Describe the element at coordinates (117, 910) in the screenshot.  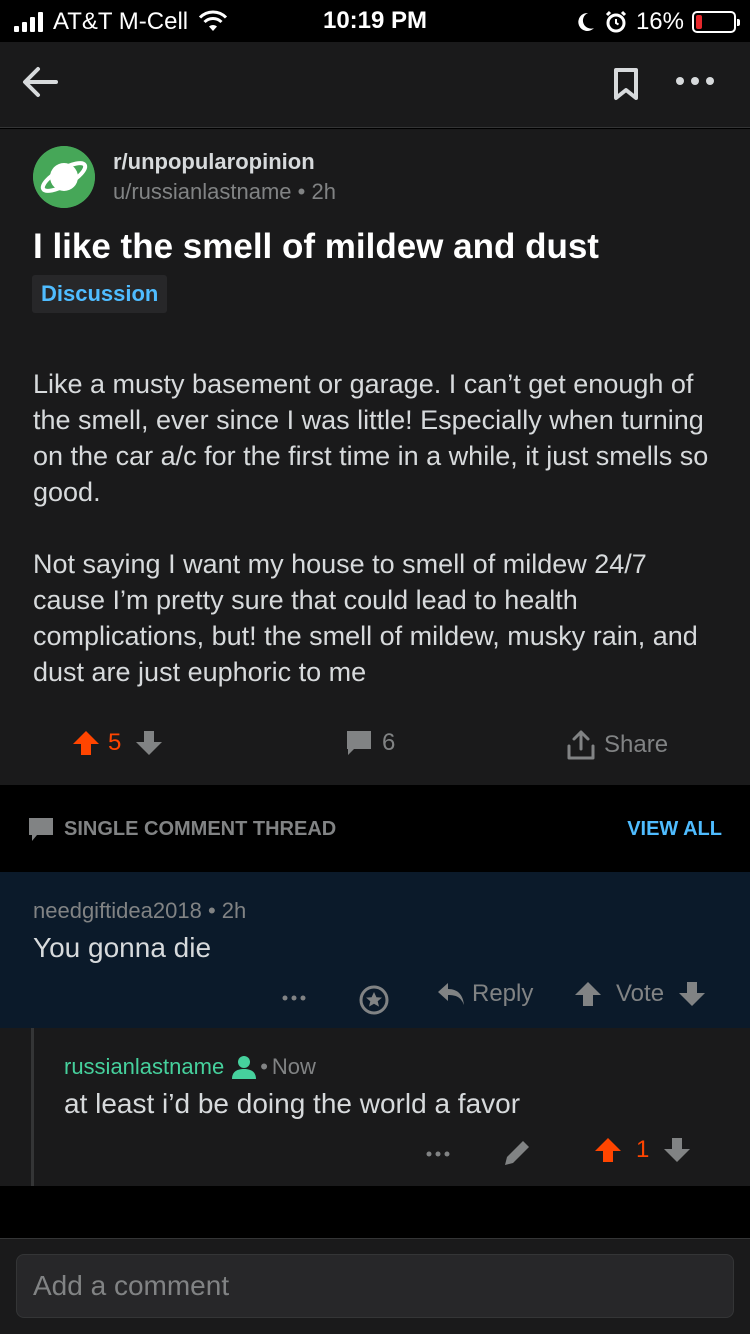
I see `comment-author: needgiftidea2018` at that location.